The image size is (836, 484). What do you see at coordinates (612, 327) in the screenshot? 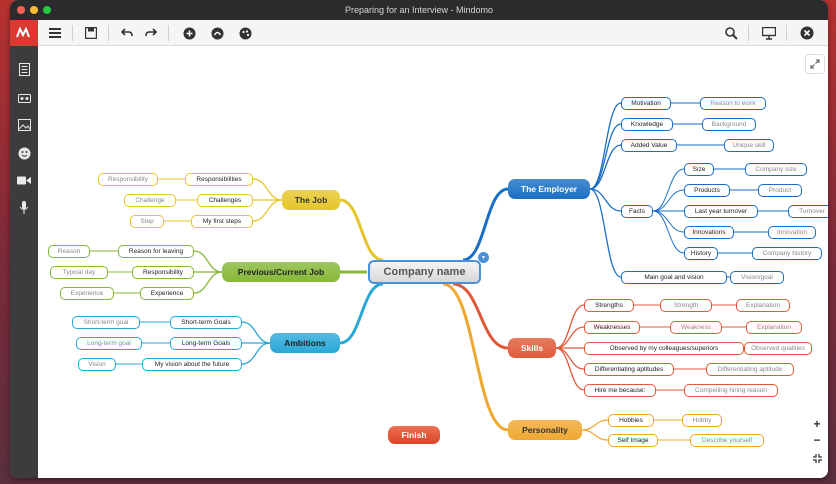
I see `skills-item: Weaknesses` at bounding box center [612, 327].